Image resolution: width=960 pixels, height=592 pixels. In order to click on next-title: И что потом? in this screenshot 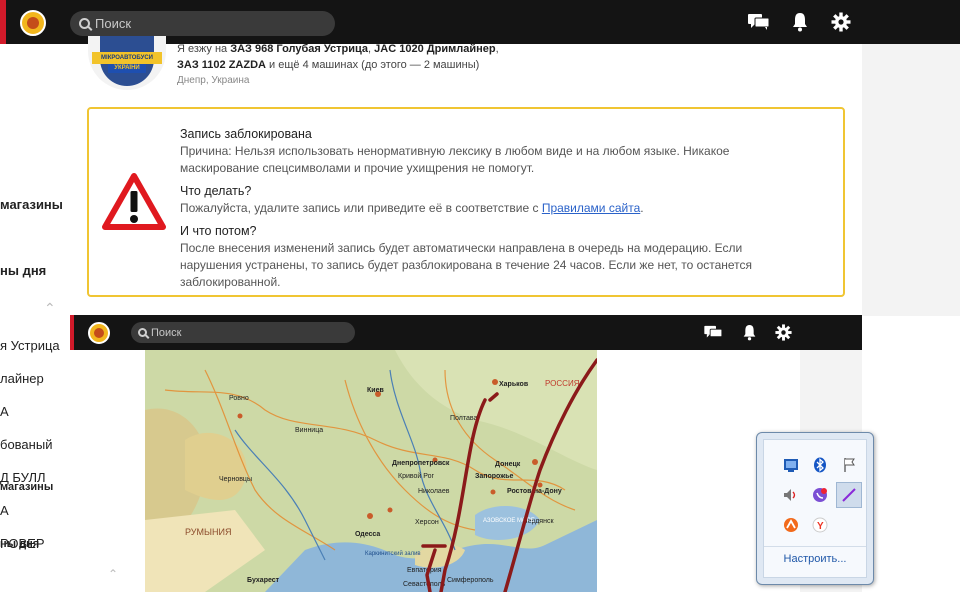, I will do `click(218, 231)`.